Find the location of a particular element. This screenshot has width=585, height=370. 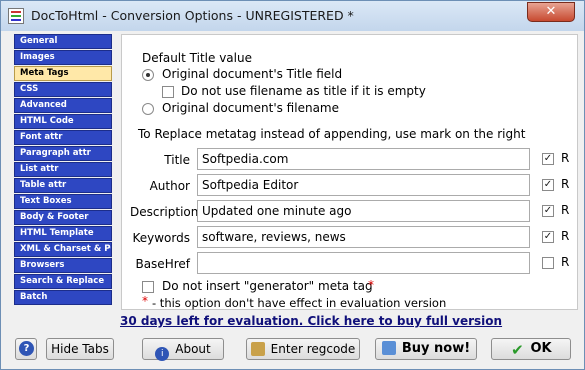

about-label: About is located at coordinates (193, 349).